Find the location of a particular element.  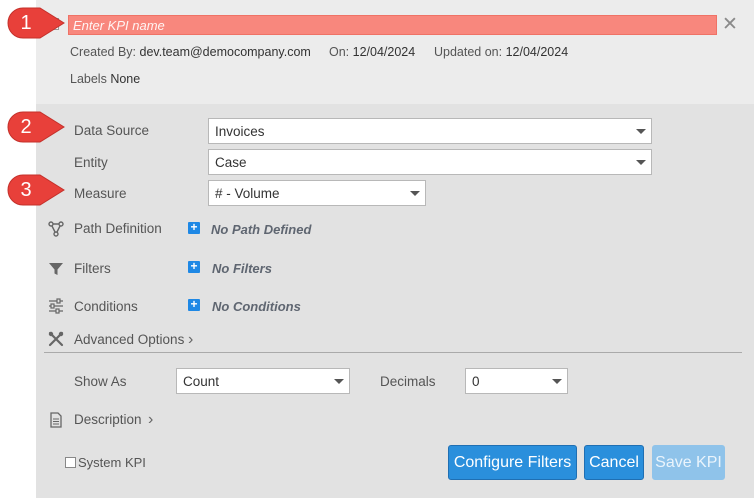

decimals-select: 0 is located at coordinates (516, 381).